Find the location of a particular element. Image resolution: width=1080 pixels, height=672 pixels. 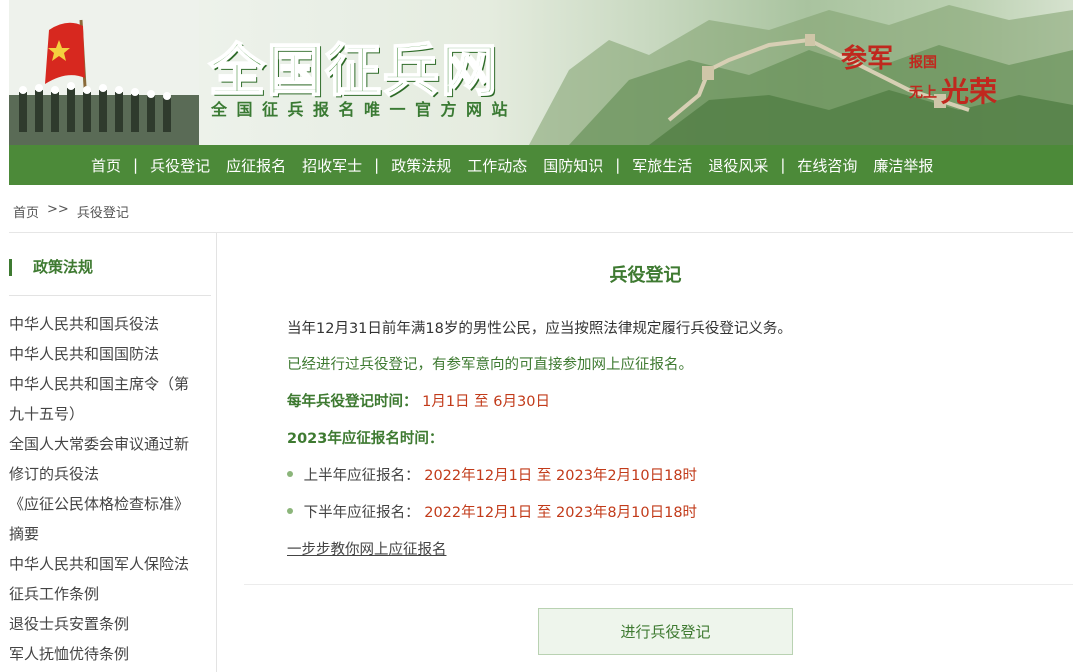

sidebar-item-npc-revised-law: 修订的兵役法 is located at coordinates (109, 474).